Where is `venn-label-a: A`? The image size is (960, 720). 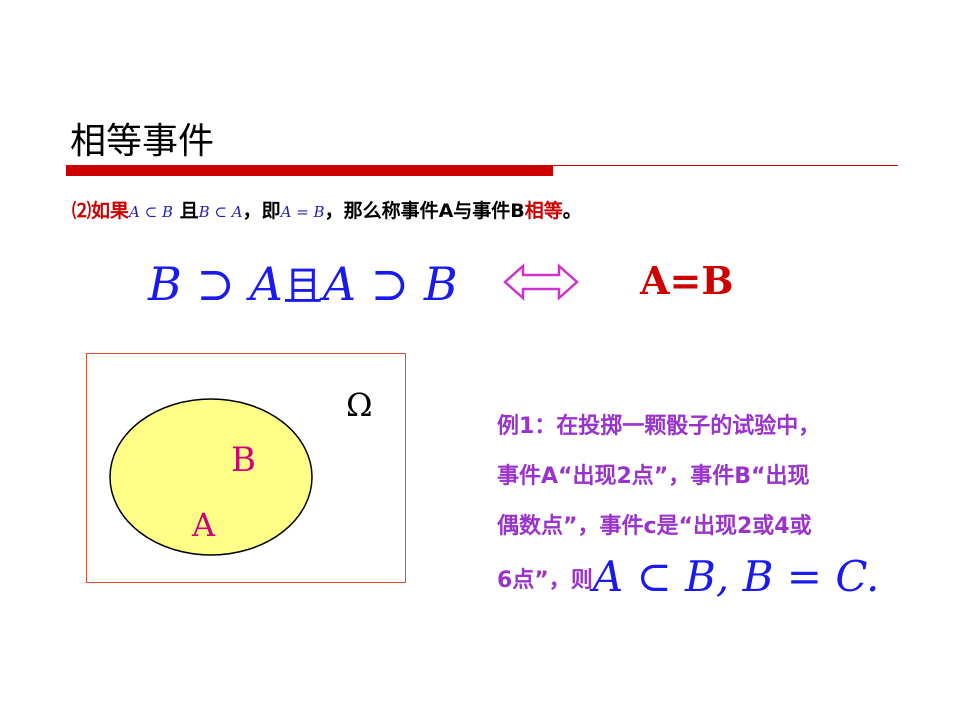
venn-label-a: A is located at coordinates (204, 525).